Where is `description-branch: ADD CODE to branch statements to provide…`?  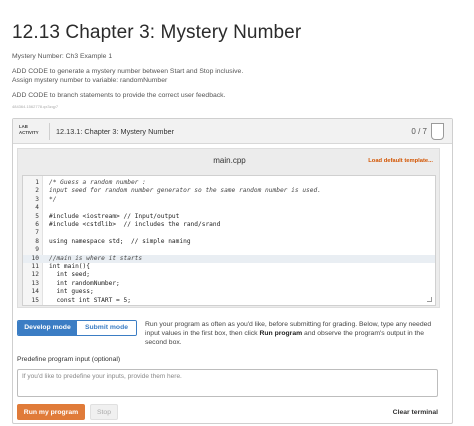
description-branch: ADD CODE to branch statements to provide… is located at coordinates (119, 95).